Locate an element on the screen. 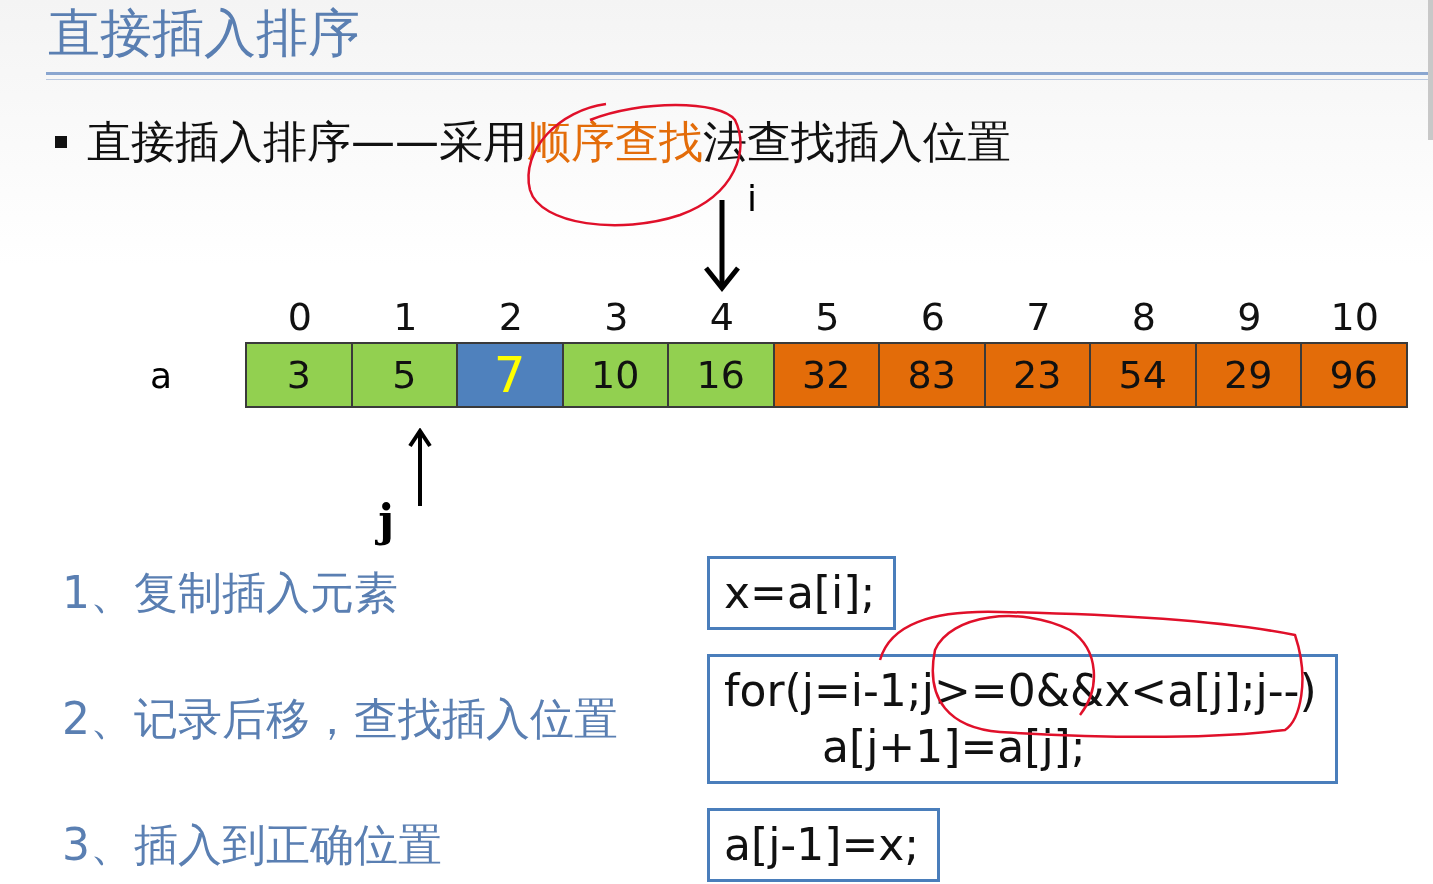  array-index: 9 is located at coordinates (1249, 317).